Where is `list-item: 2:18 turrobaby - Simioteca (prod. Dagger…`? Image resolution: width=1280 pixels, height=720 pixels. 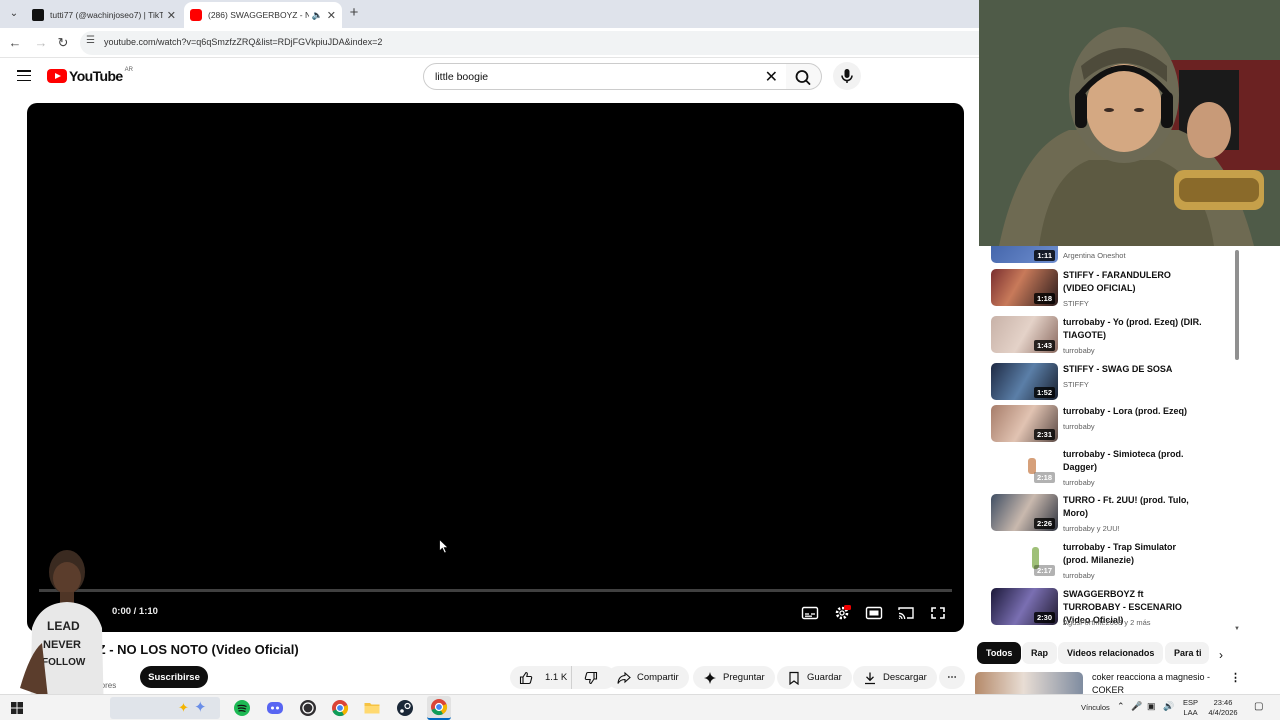 list-item: 2:18 turrobaby - Simioteca (prod. Dagger… is located at coordinates (1116, 470).